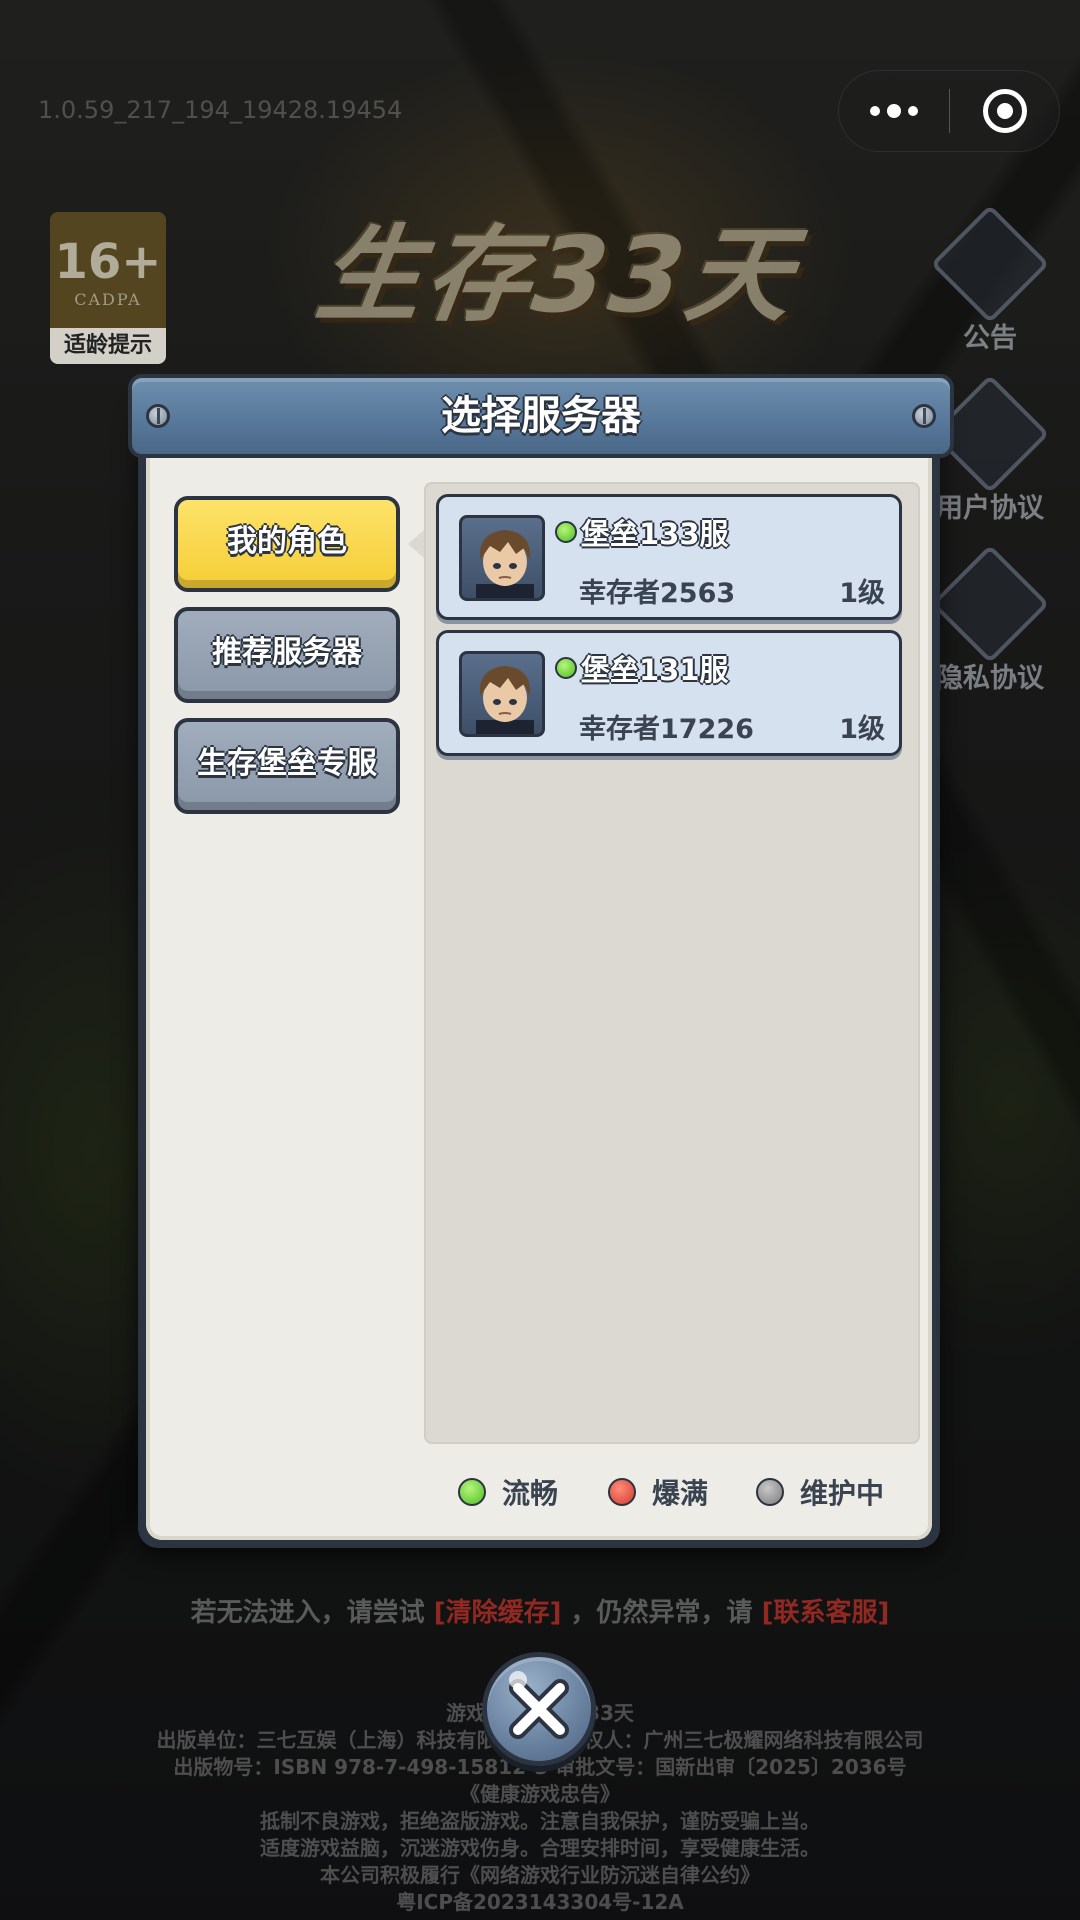 The width and height of the screenshot is (1080, 1920). I want to click on notice-button: 公告, so click(990, 279).